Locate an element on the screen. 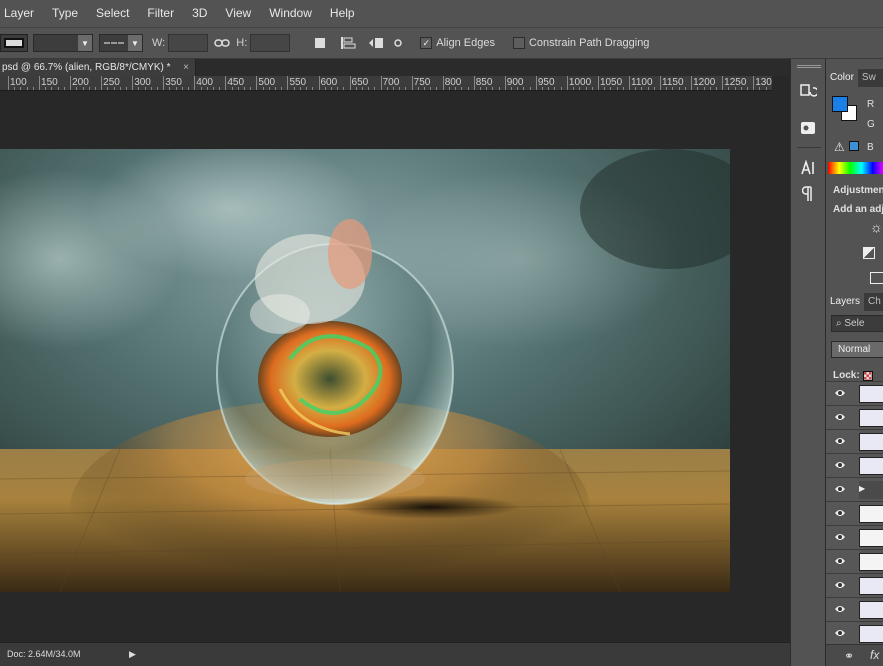 The image size is (883, 666). tab-color: Color is located at coordinates (842, 78).